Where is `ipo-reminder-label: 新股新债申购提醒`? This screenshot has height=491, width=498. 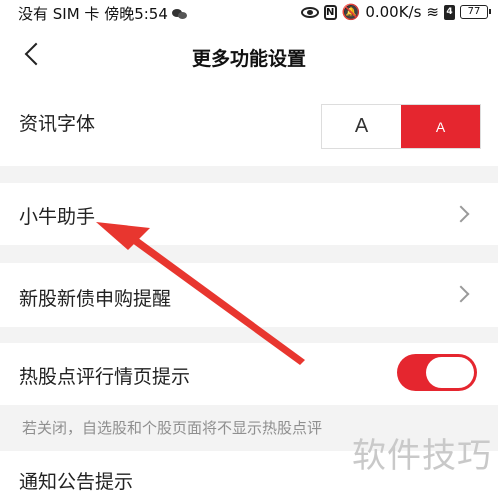
ipo-reminder-label: 新股新债申购提醒 is located at coordinates (95, 299).